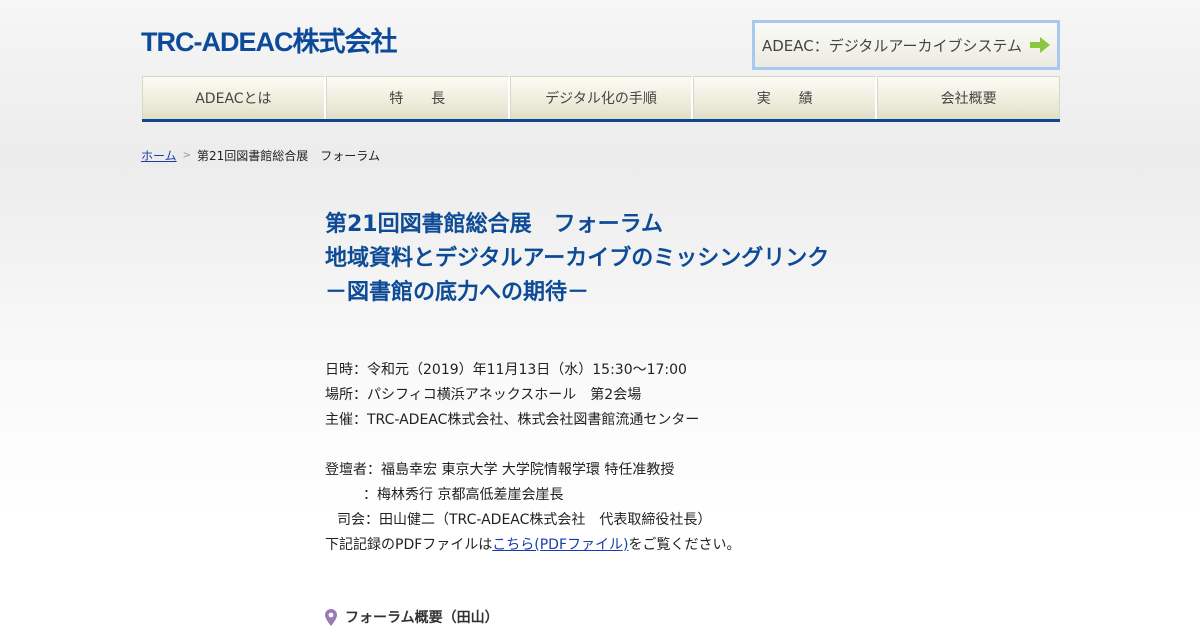 The height and width of the screenshot is (630, 1200). Describe the element at coordinates (409, 545) in the screenshot. I see `record-note-prefix: 下記記録のPDFファイルは` at that location.